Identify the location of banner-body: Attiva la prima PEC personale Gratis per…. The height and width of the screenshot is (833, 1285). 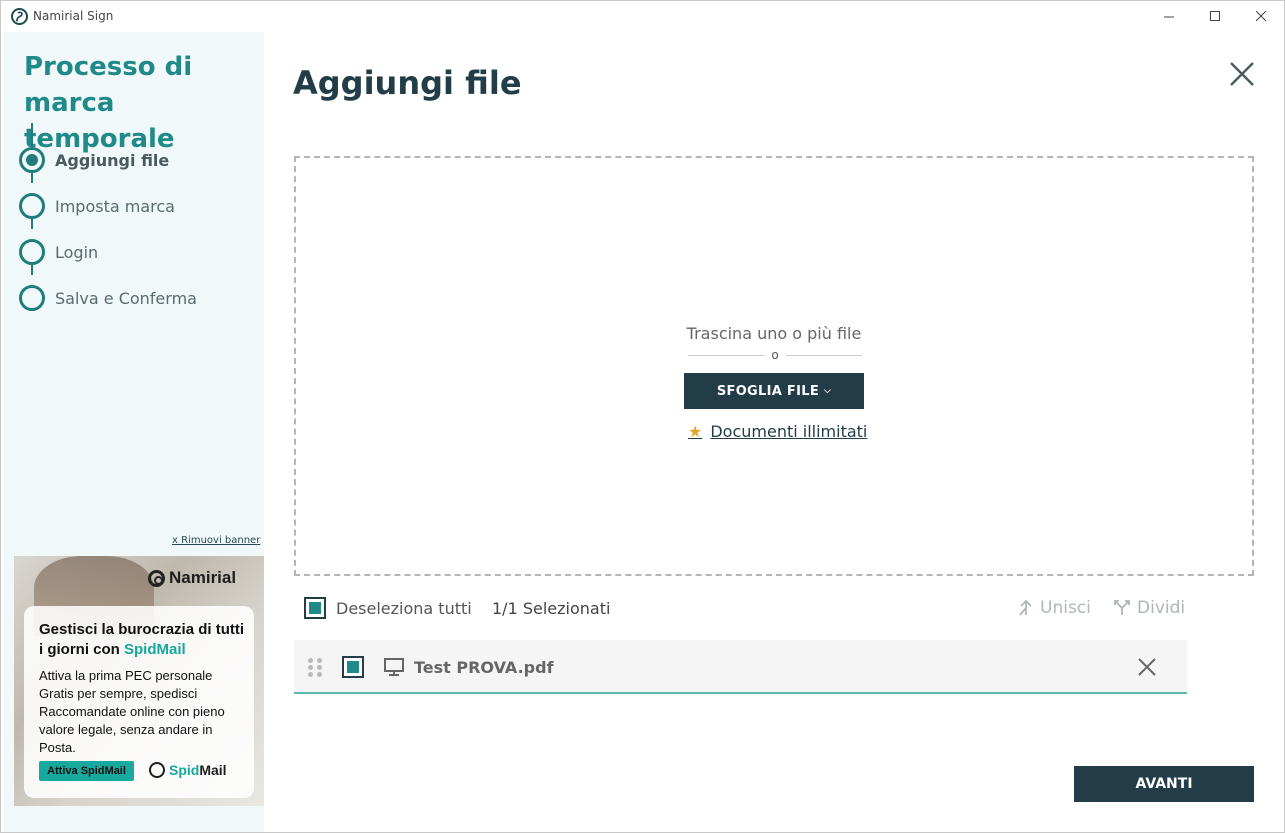
(132, 711).